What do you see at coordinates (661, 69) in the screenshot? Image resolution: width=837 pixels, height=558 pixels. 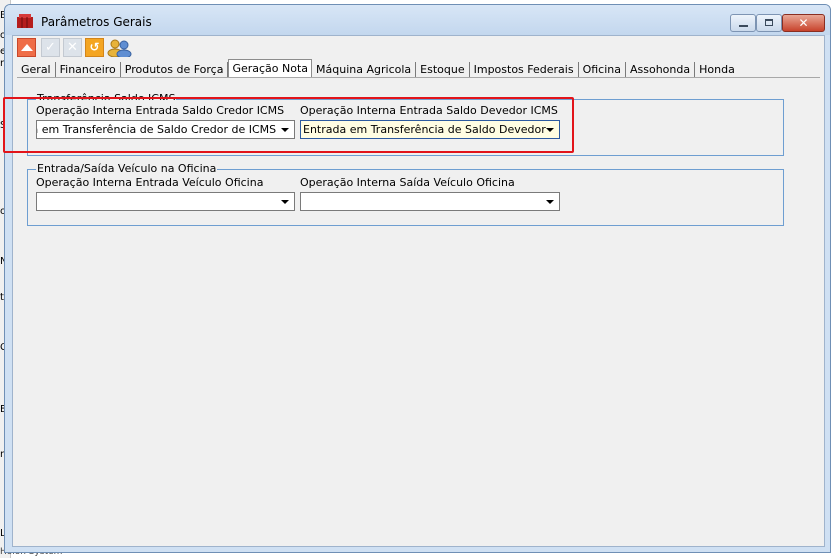 I see `tab-assohonda: Assohonda` at bounding box center [661, 69].